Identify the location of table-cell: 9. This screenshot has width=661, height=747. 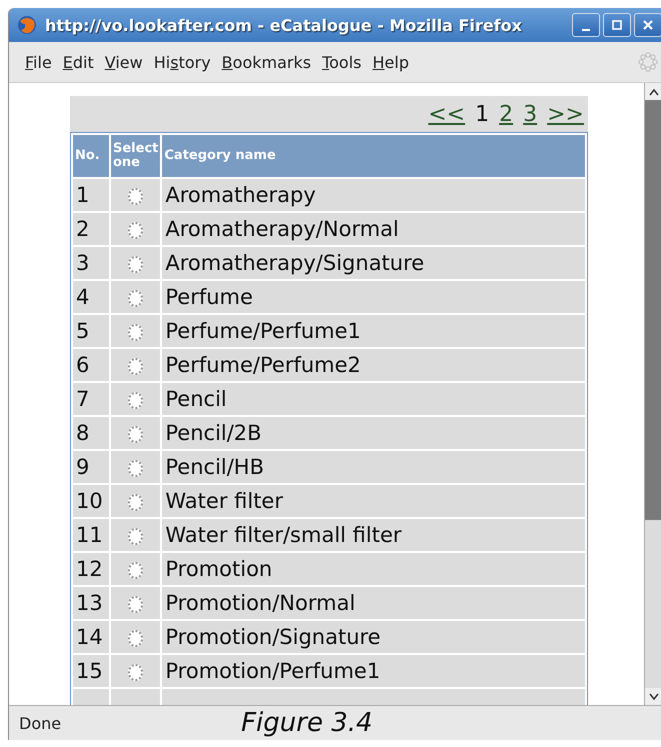
(91, 467).